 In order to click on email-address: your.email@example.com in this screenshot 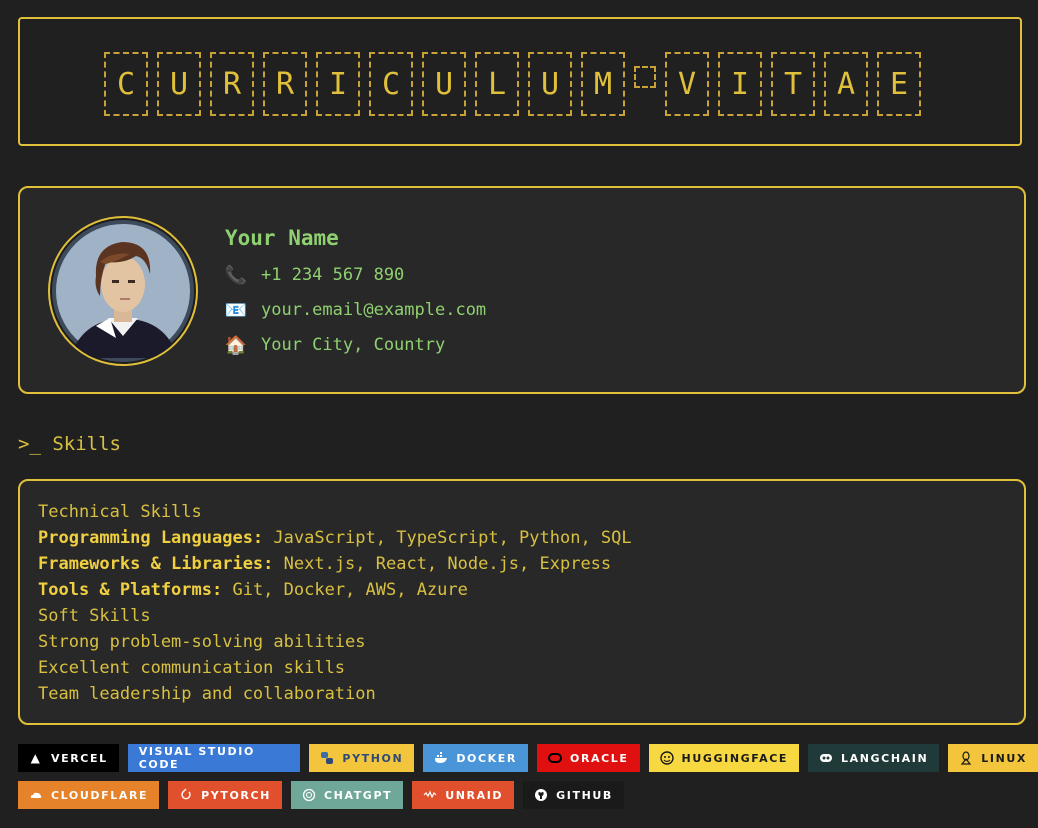, I will do `click(374, 310)`.